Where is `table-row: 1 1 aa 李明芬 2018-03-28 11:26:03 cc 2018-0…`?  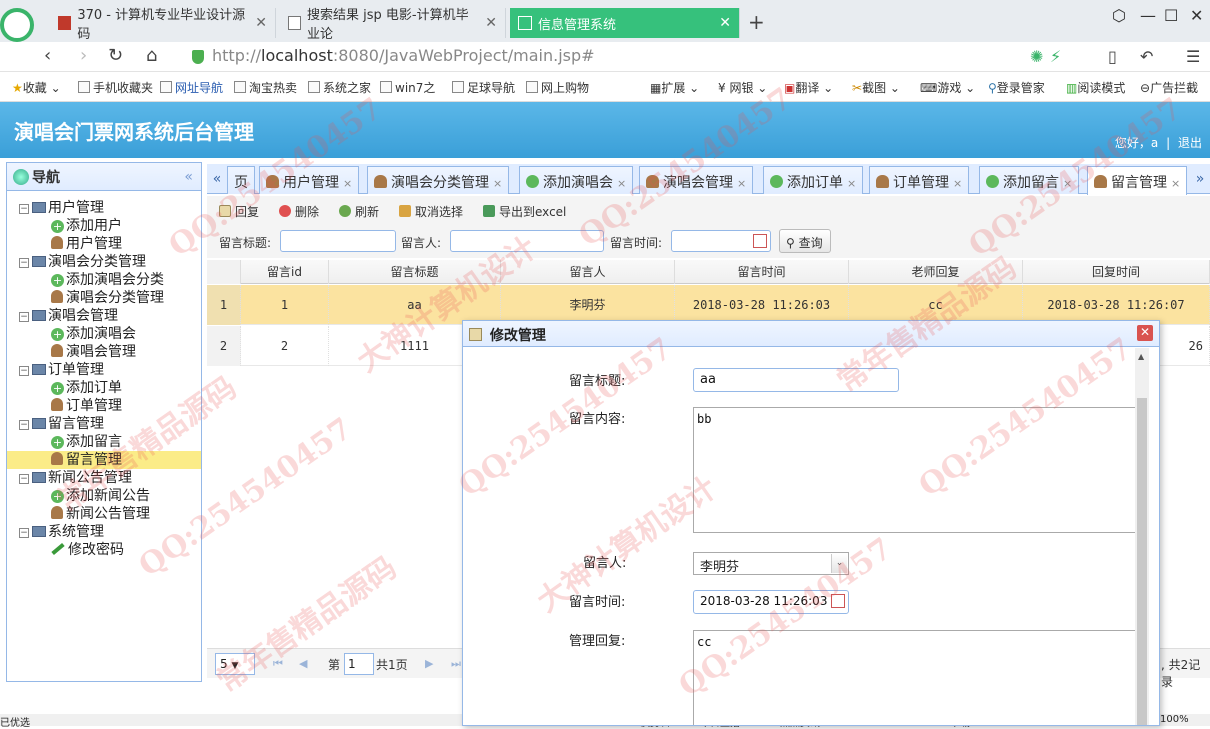
table-row: 1 1 aa 李明芬 2018-03-28 11:26:03 cc 2018-0… is located at coordinates (708, 305).